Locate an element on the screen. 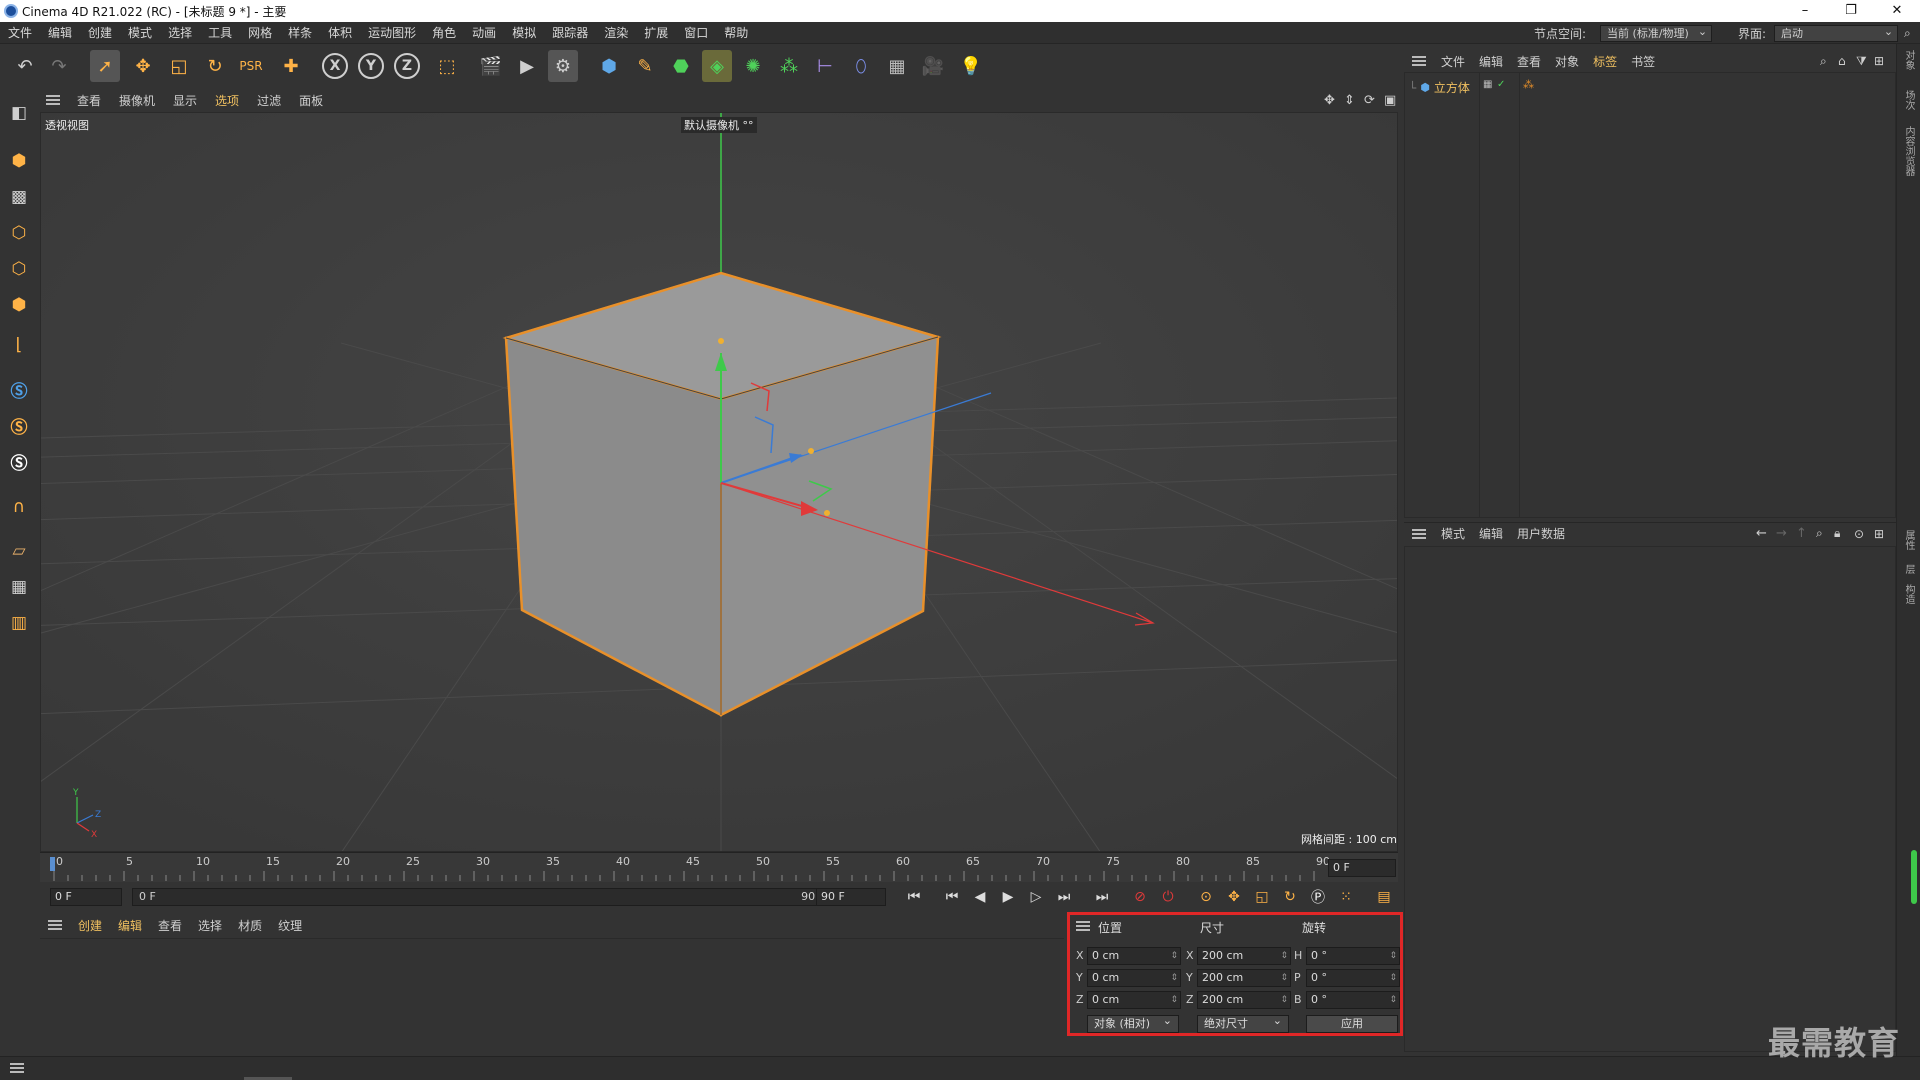 Image resolution: width=1920 pixels, height=1080 pixels. size-z-field: 200 cm is located at coordinates (1244, 1000).